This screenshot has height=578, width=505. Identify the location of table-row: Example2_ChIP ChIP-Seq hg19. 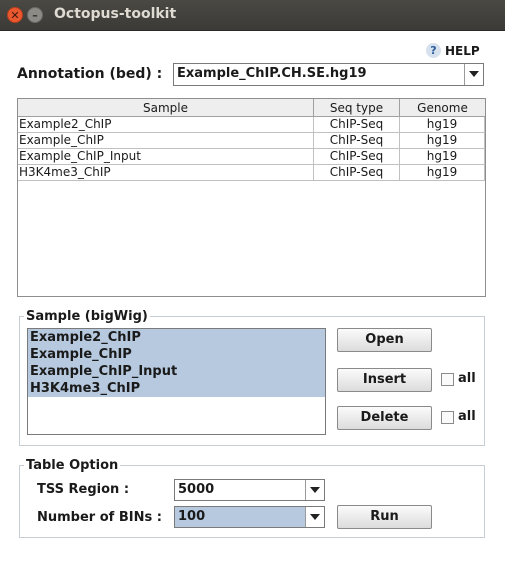
(251, 125).